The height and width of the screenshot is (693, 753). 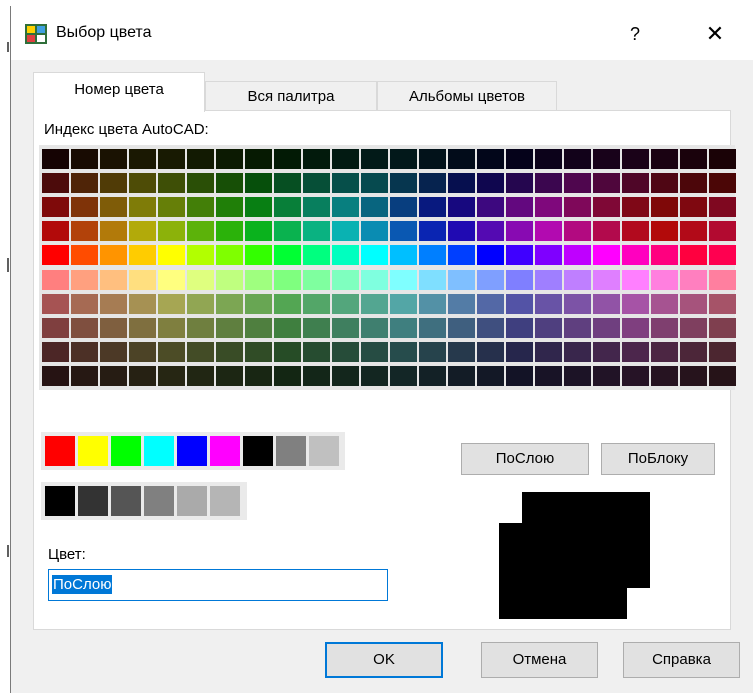 What do you see at coordinates (681, 660) in the screenshot?
I see `help-button: Справка` at bounding box center [681, 660].